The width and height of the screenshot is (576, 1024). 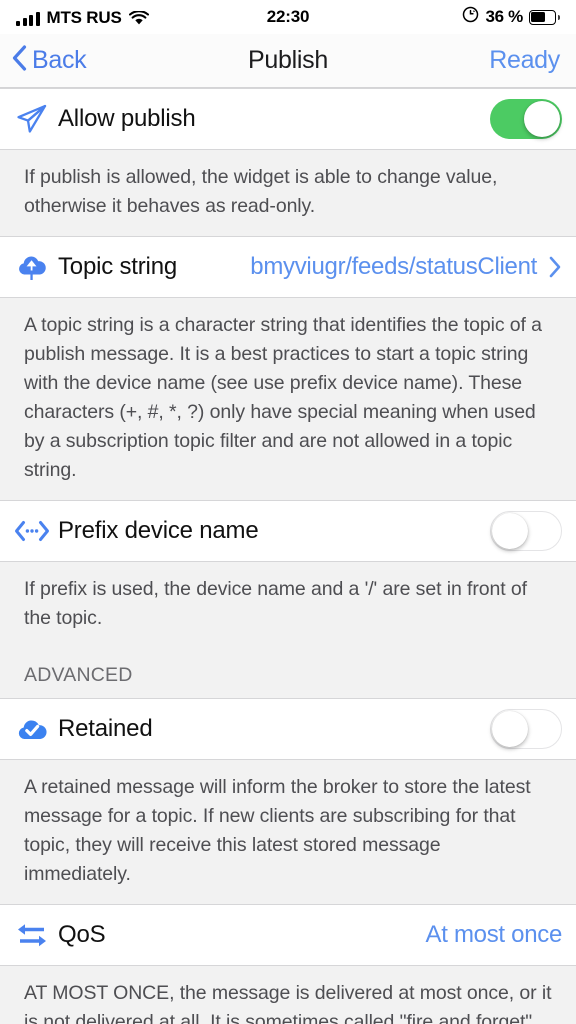 I want to click on row-title: Retained, so click(x=105, y=728).